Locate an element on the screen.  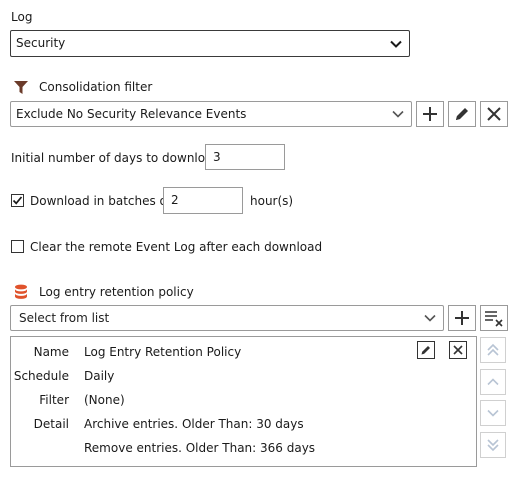
log-select: Security is located at coordinates (210, 43).